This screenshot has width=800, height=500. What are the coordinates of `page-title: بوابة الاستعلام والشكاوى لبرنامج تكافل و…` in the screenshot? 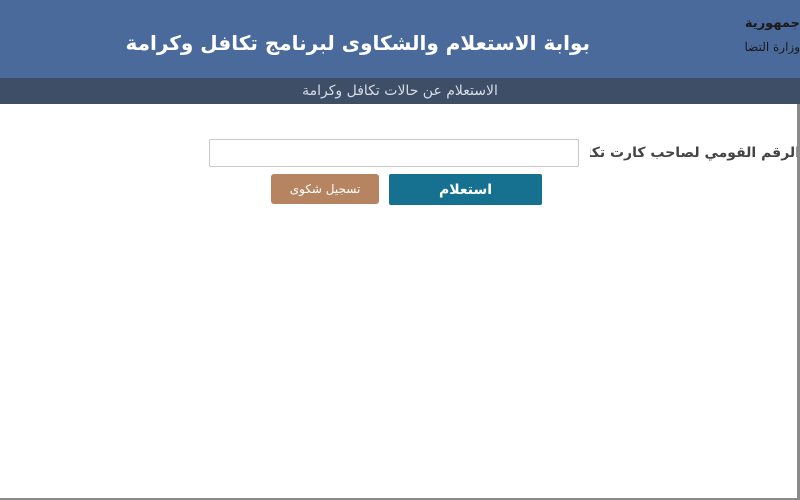 It's located at (357, 43).